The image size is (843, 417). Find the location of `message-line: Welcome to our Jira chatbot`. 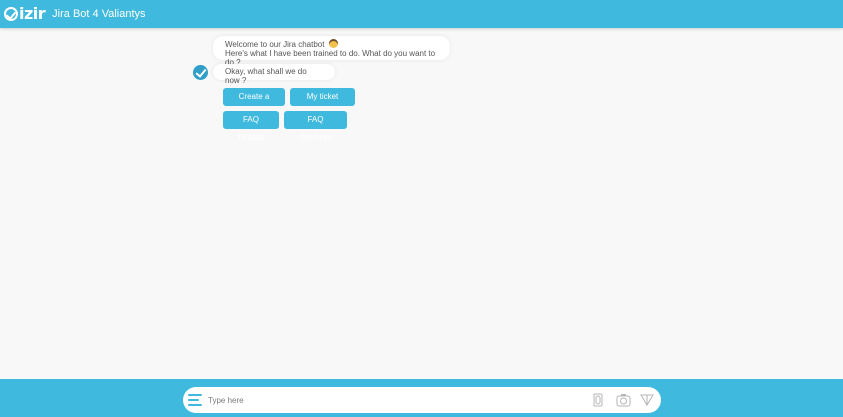

message-line: Welcome to our Jira chatbot is located at coordinates (331, 44).